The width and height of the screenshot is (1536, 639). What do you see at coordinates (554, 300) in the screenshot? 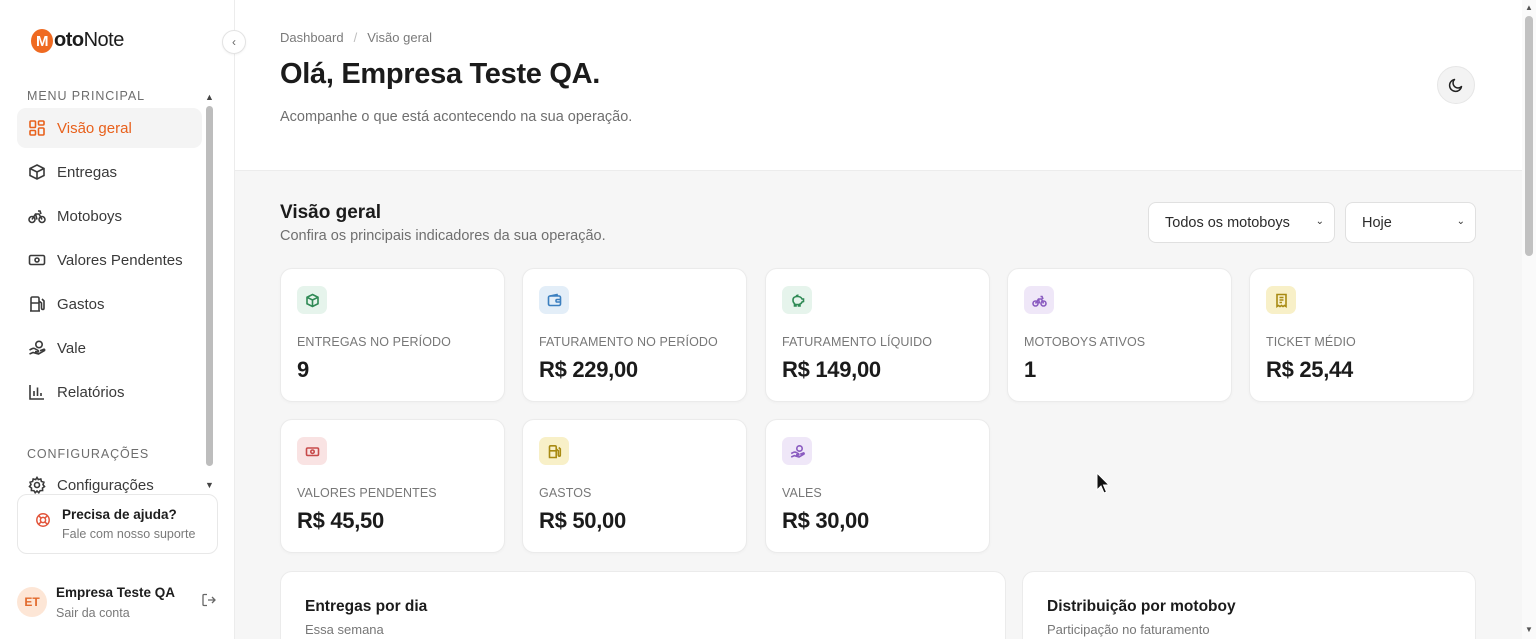
I see `wallet-icon` at bounding box center [554, 300].